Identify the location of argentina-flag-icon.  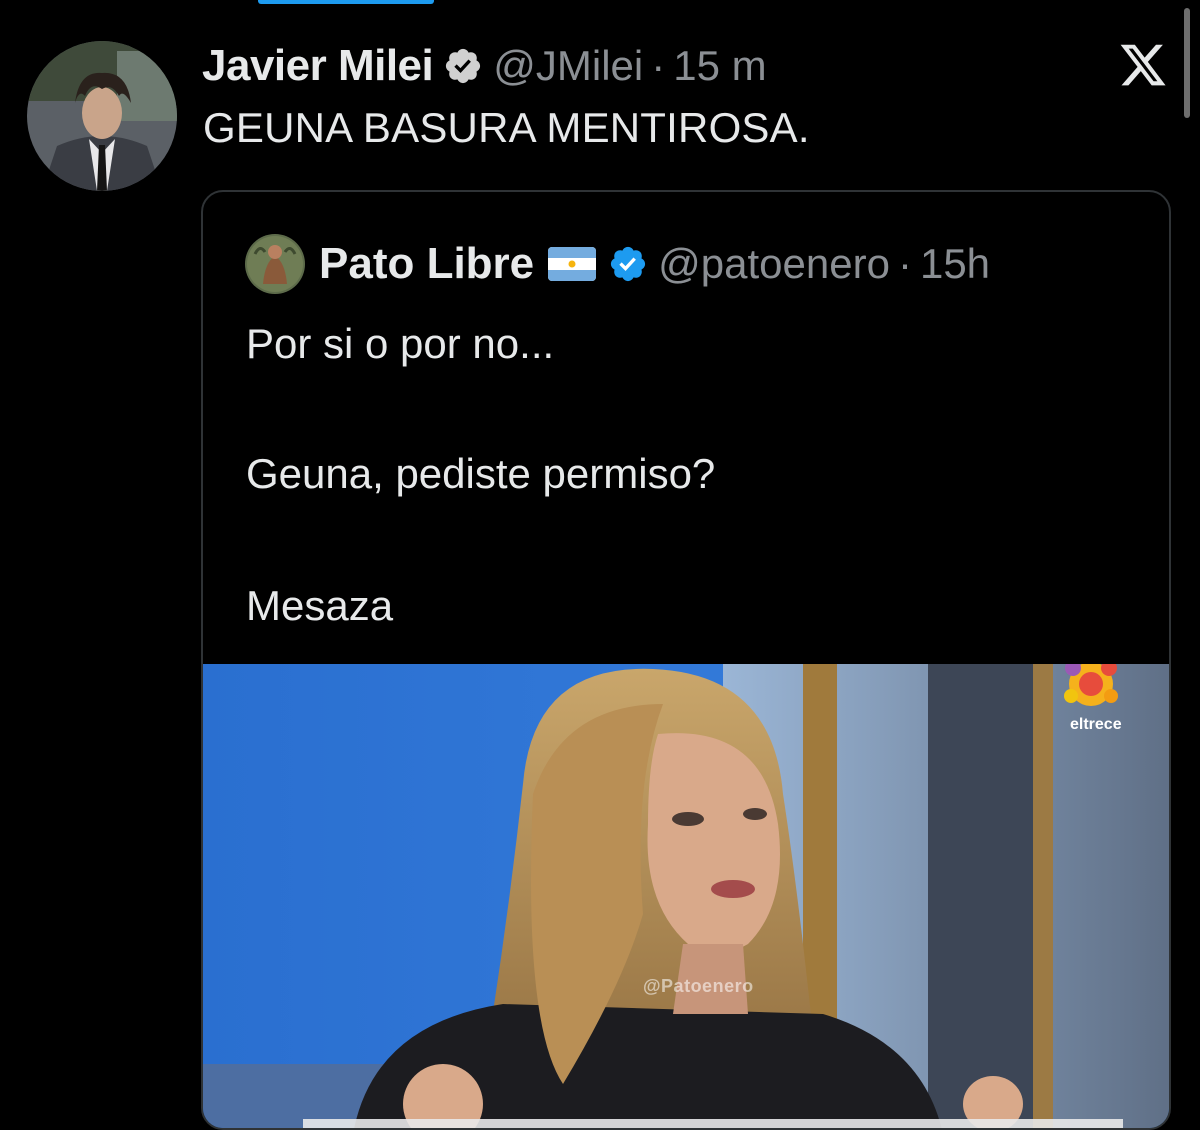
(572, 264).